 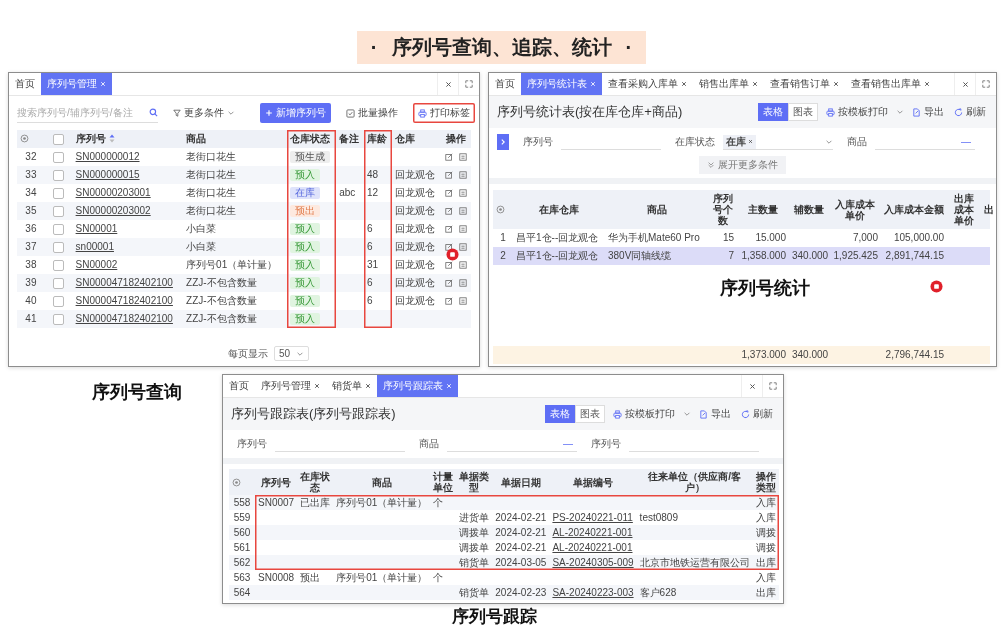 What do you see at coordinates (741, 256) in the screenshot?
I see `table-row: 2 昌平1仓--回龙观仓 380V同轴线缆 7 1,358.000 340.000 1,925.425 2,891,744.15` at bounding box center [741, 256].